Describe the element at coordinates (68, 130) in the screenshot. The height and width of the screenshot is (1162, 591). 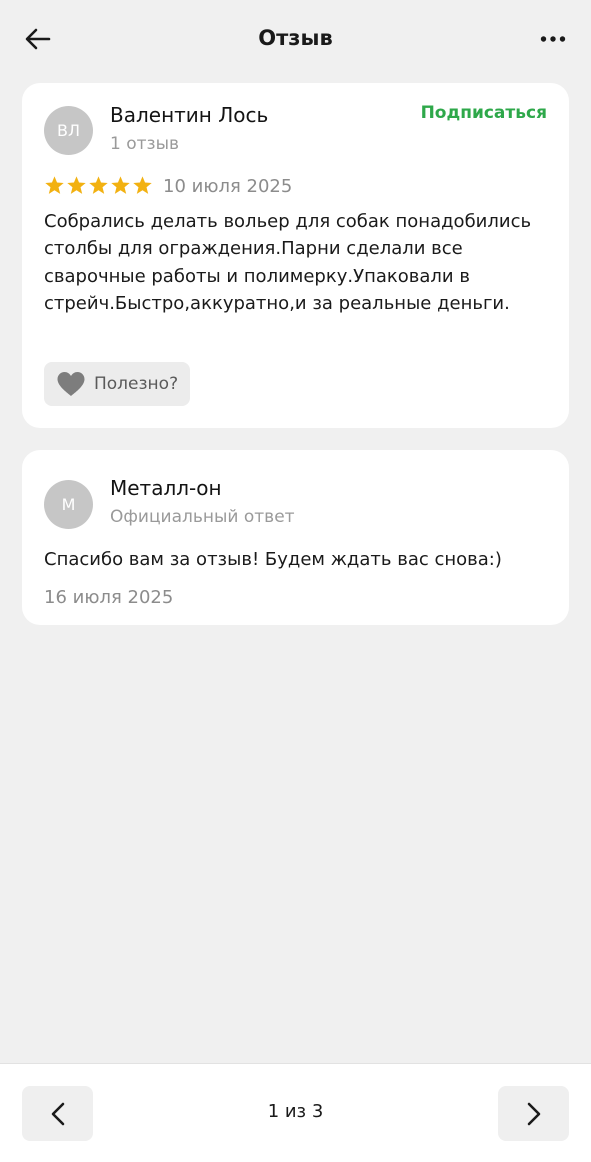
I see `avatar: ВЛ` at that location.